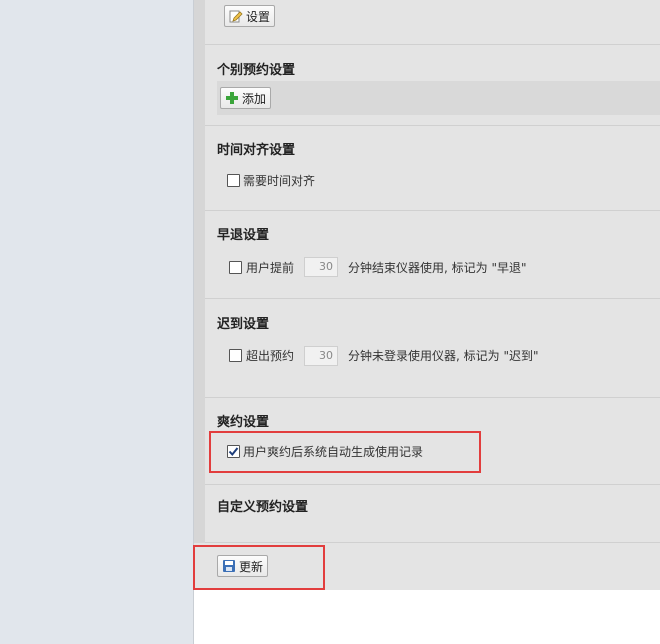 This screenshot has width=660, height=644. Describe the element at coordinates (235, 355) in the screenshot. I see `late-checkbox` at that location.